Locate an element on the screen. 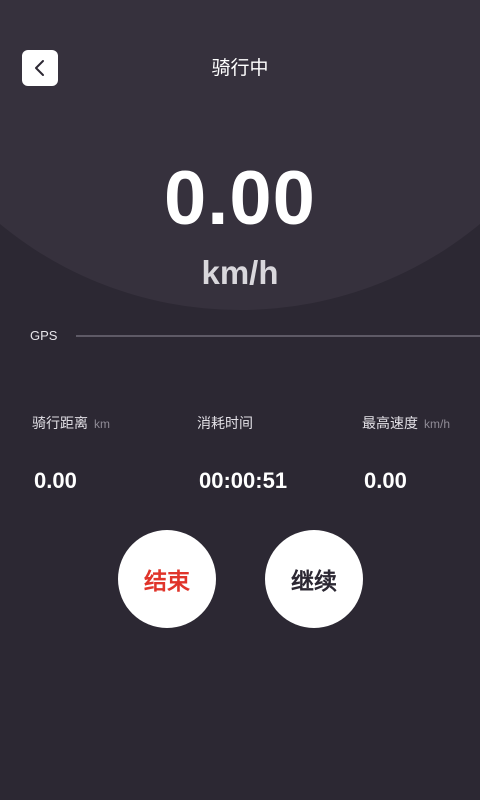  current-speed-unit: km/h is located at coordinates (240, 272).